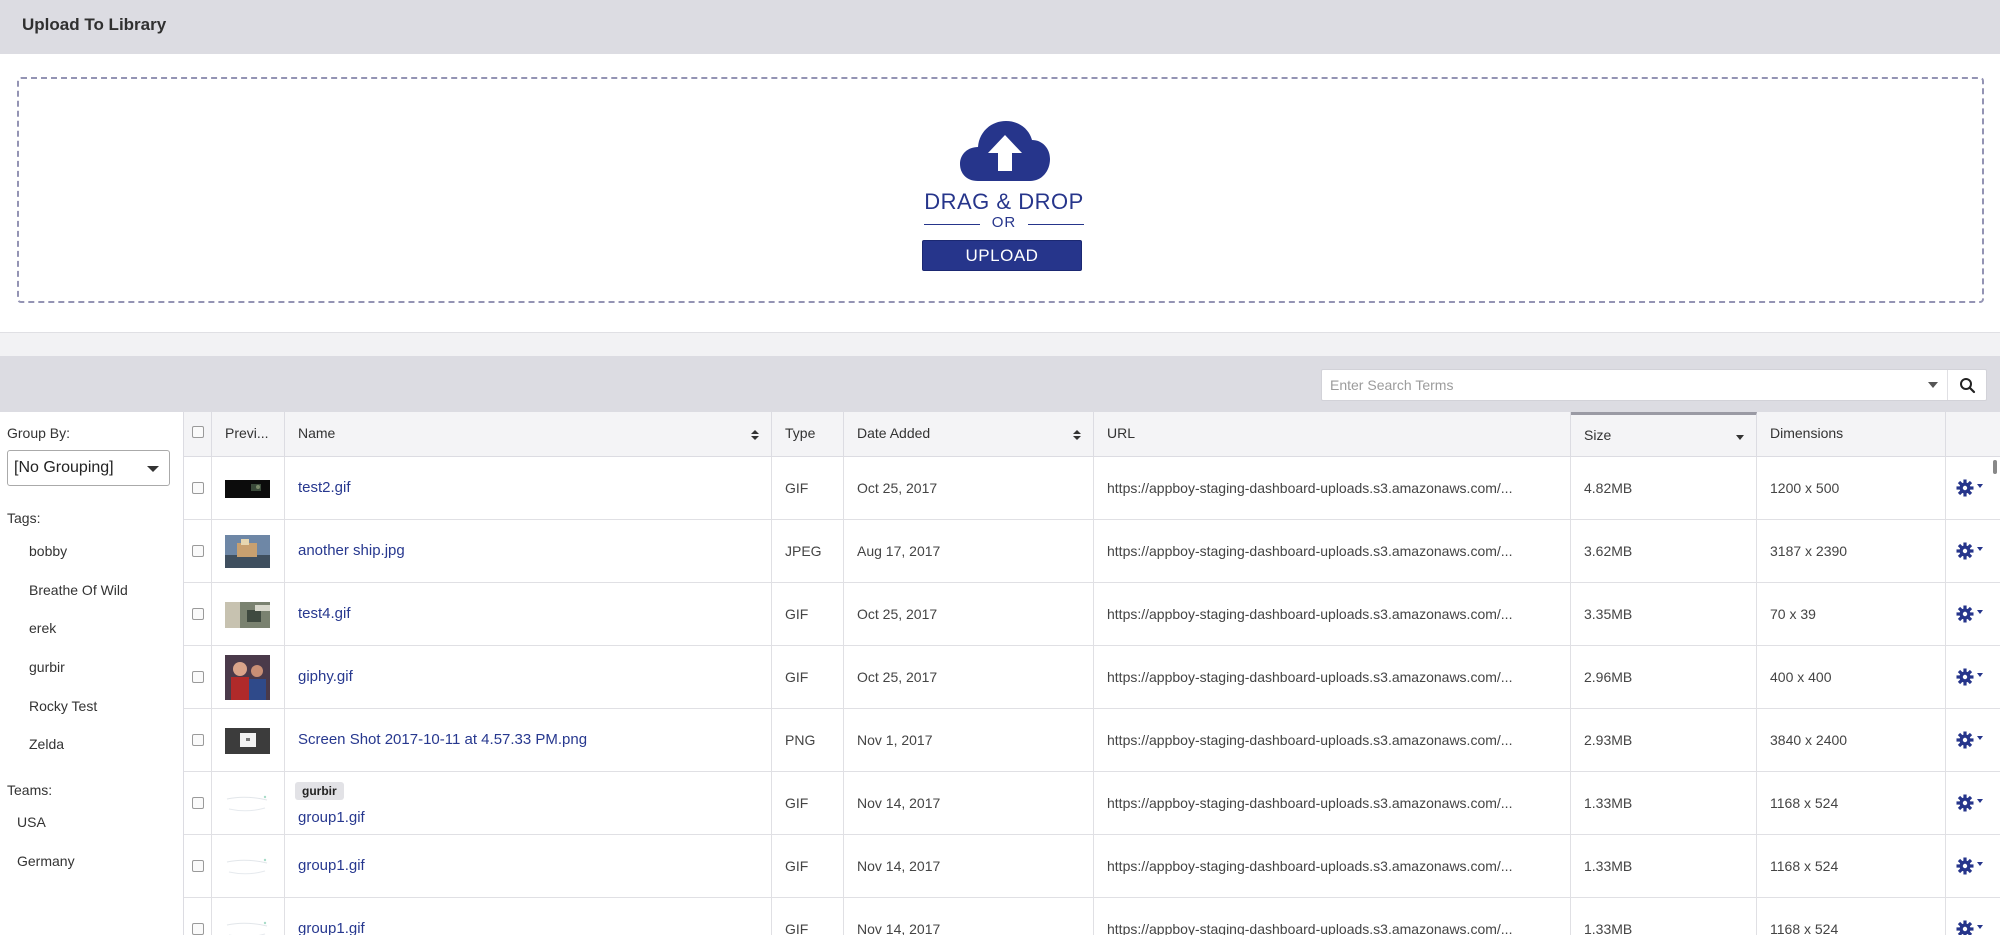 The image size is (2000, 935). I want to click on date-added: Oct 25, 2017, so click(897, 677).